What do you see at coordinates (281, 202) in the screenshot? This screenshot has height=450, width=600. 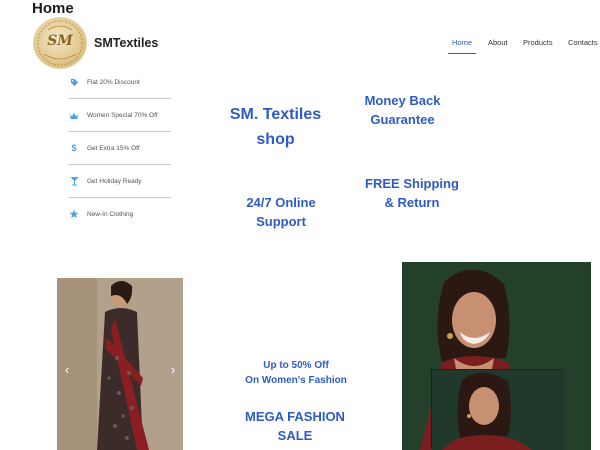 I see `support-line1: 24/7 Online` at bounding box center [281, 202].